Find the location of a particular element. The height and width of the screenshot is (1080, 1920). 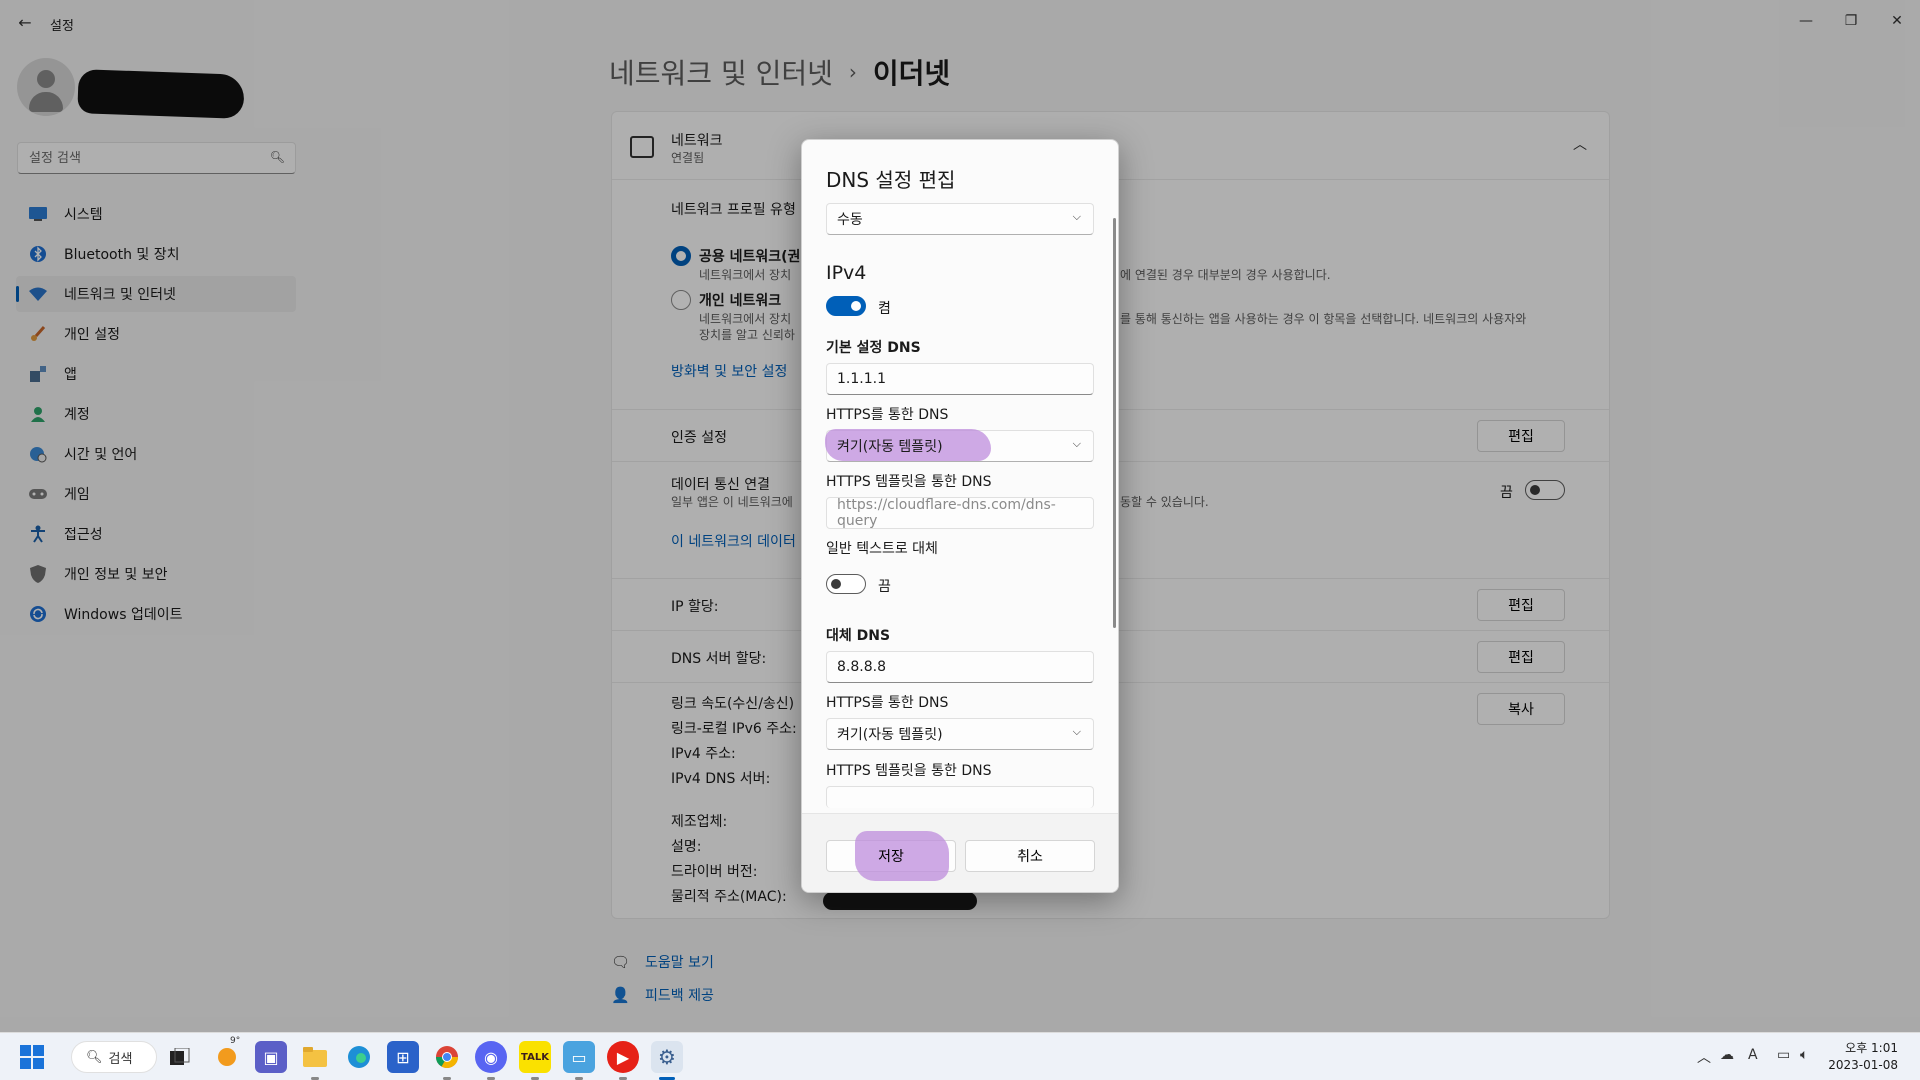

doh-label-2: HTTPS를 통한 DNS is located at coordinates (887, 703).